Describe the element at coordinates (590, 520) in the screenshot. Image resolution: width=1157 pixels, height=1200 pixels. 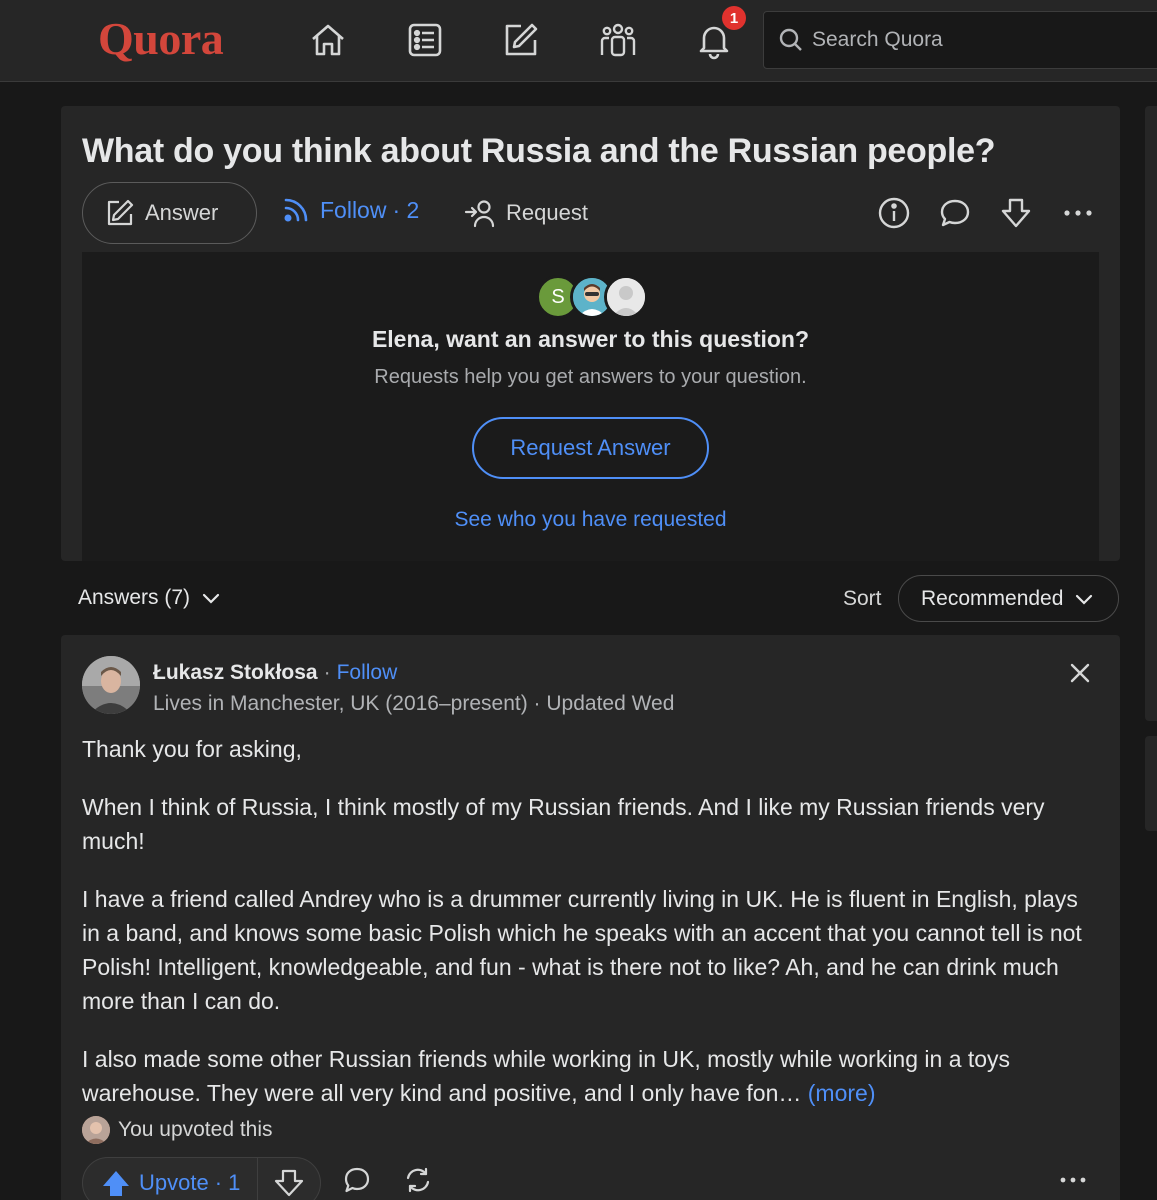
I see `see-requested-link: See who you have requested` at that location.